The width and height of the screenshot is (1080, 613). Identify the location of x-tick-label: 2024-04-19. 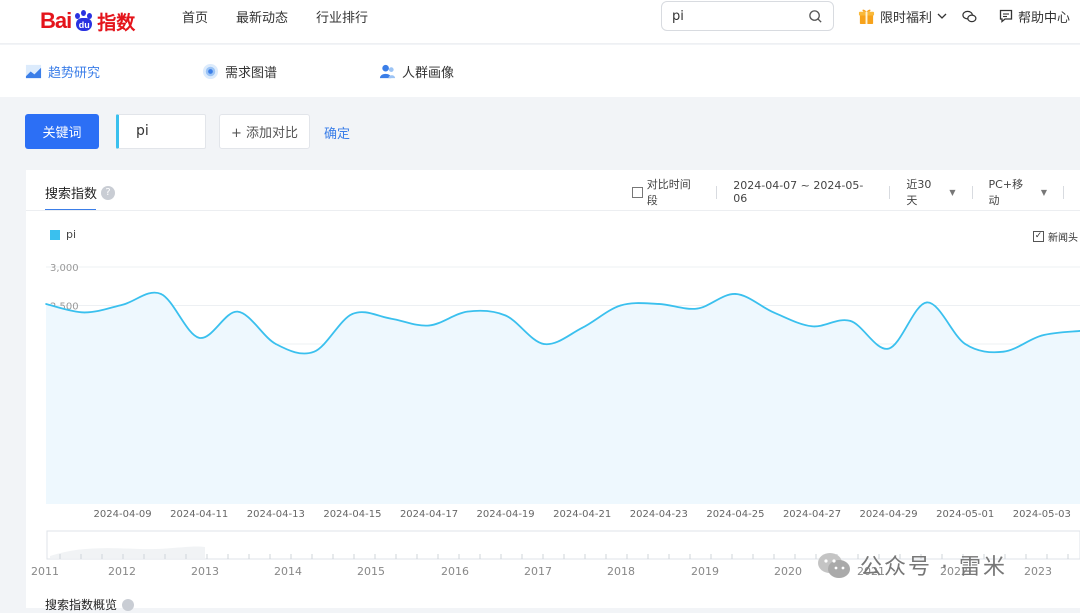
(506, 514).